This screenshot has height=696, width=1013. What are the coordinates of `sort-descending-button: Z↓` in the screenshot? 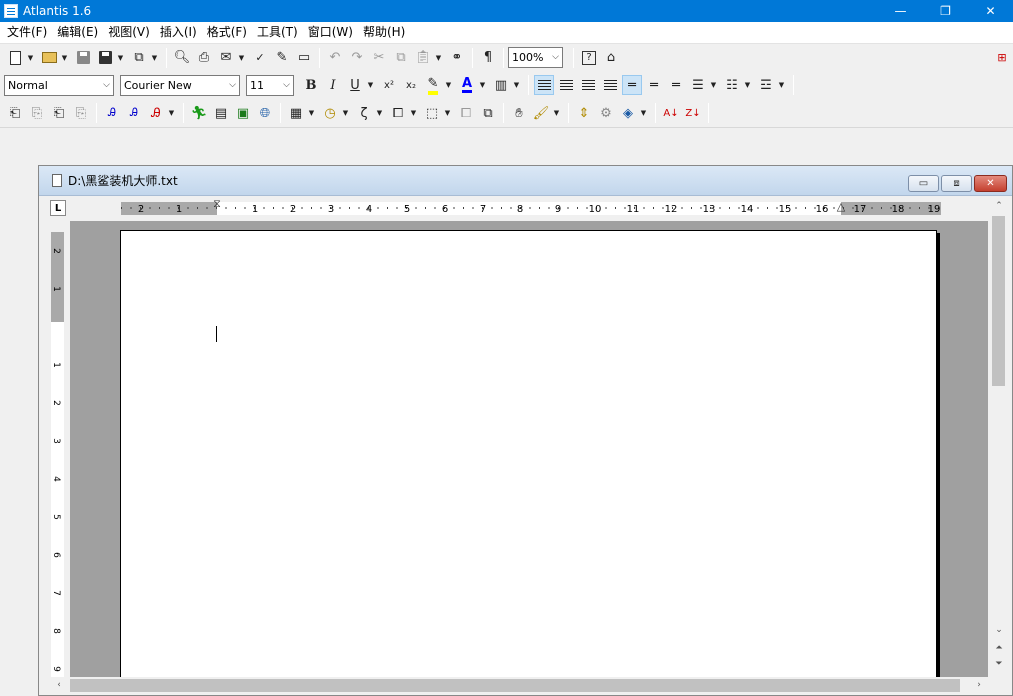 It's located at (693, 113).